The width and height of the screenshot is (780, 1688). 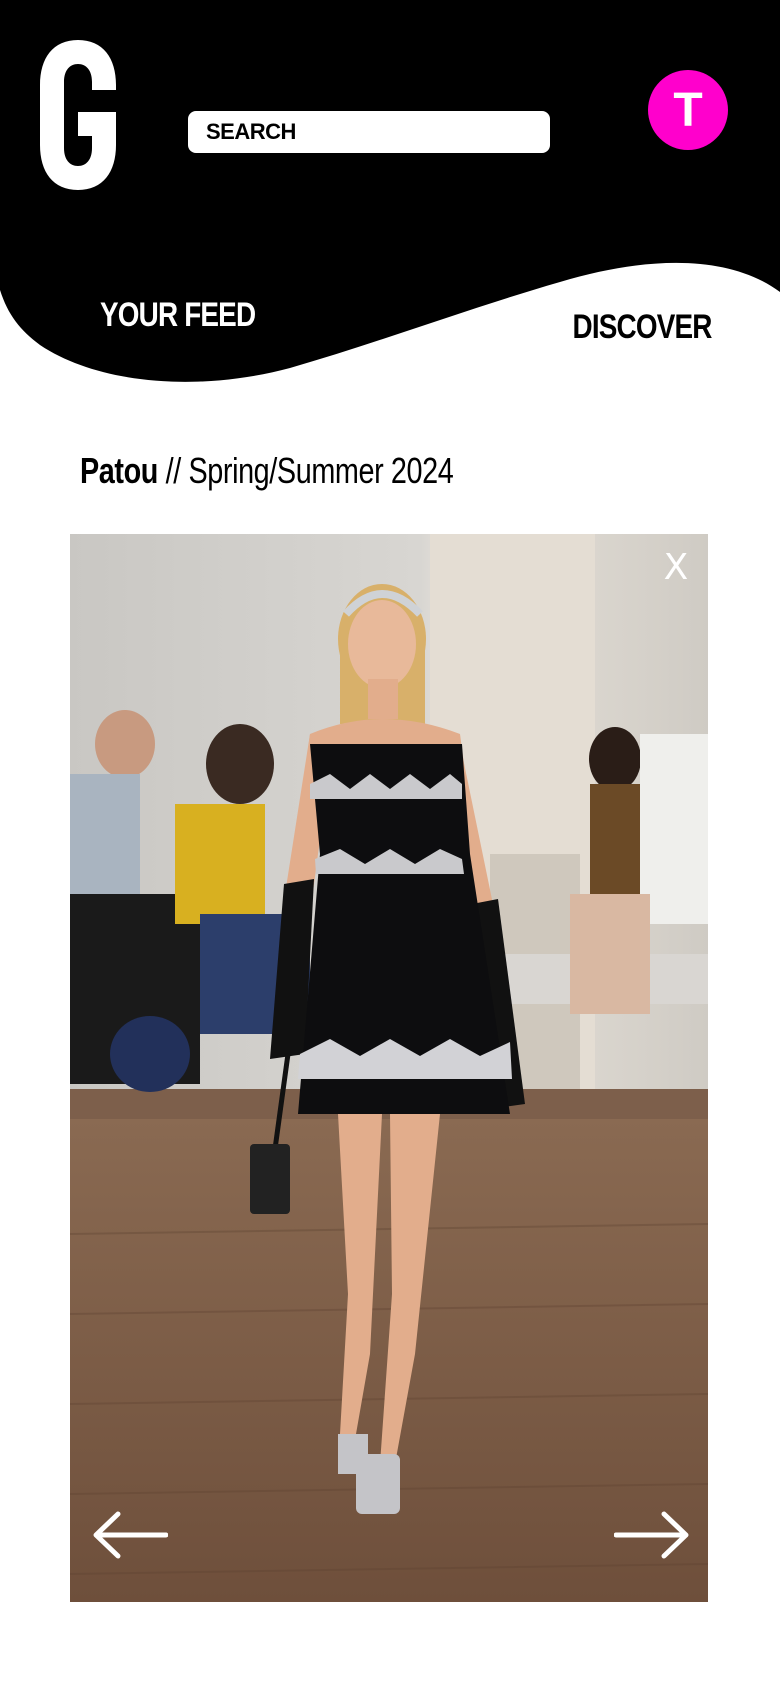 I want to click on nav-discover: DISCOVER, so click(x=643, y=327).